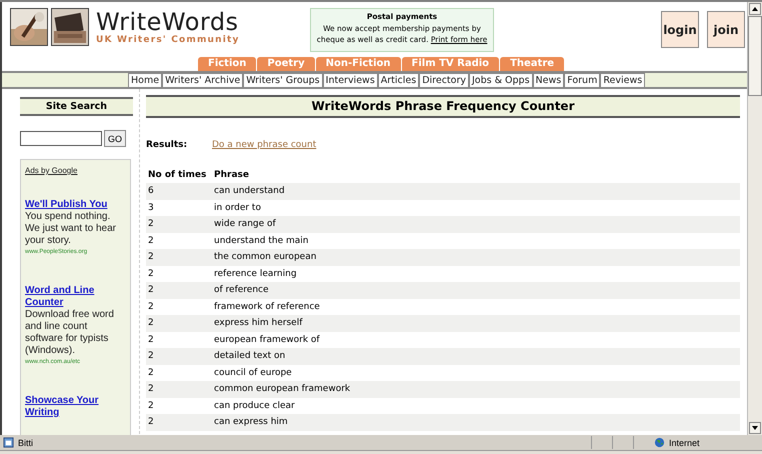 This screenshot has height=454, width=762. I want to click on ad-title-link: Showcase Your Writing, so click(75, 407).